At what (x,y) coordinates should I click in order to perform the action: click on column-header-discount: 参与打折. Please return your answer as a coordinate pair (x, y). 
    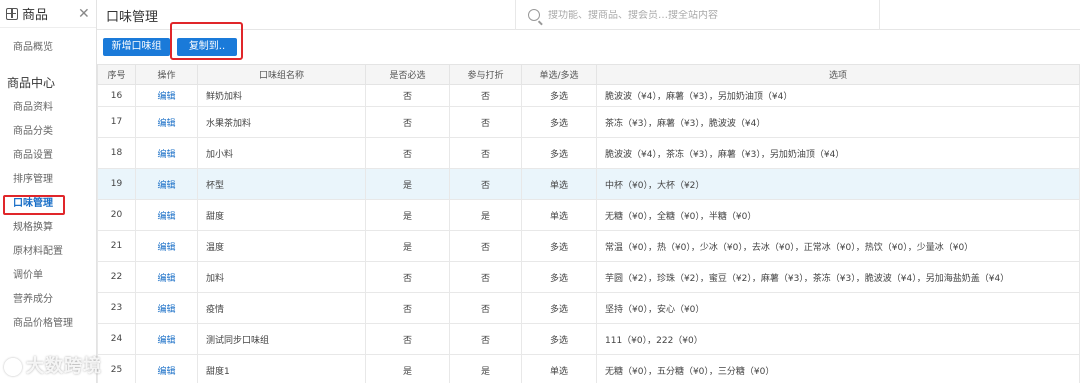
    Looking at the image, I should click on (485, 74).